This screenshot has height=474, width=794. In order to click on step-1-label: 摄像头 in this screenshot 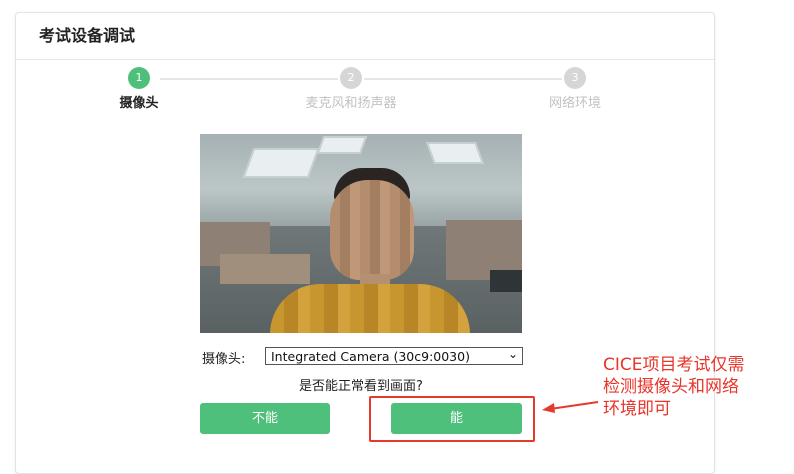, I will do `click(139, 103)`.